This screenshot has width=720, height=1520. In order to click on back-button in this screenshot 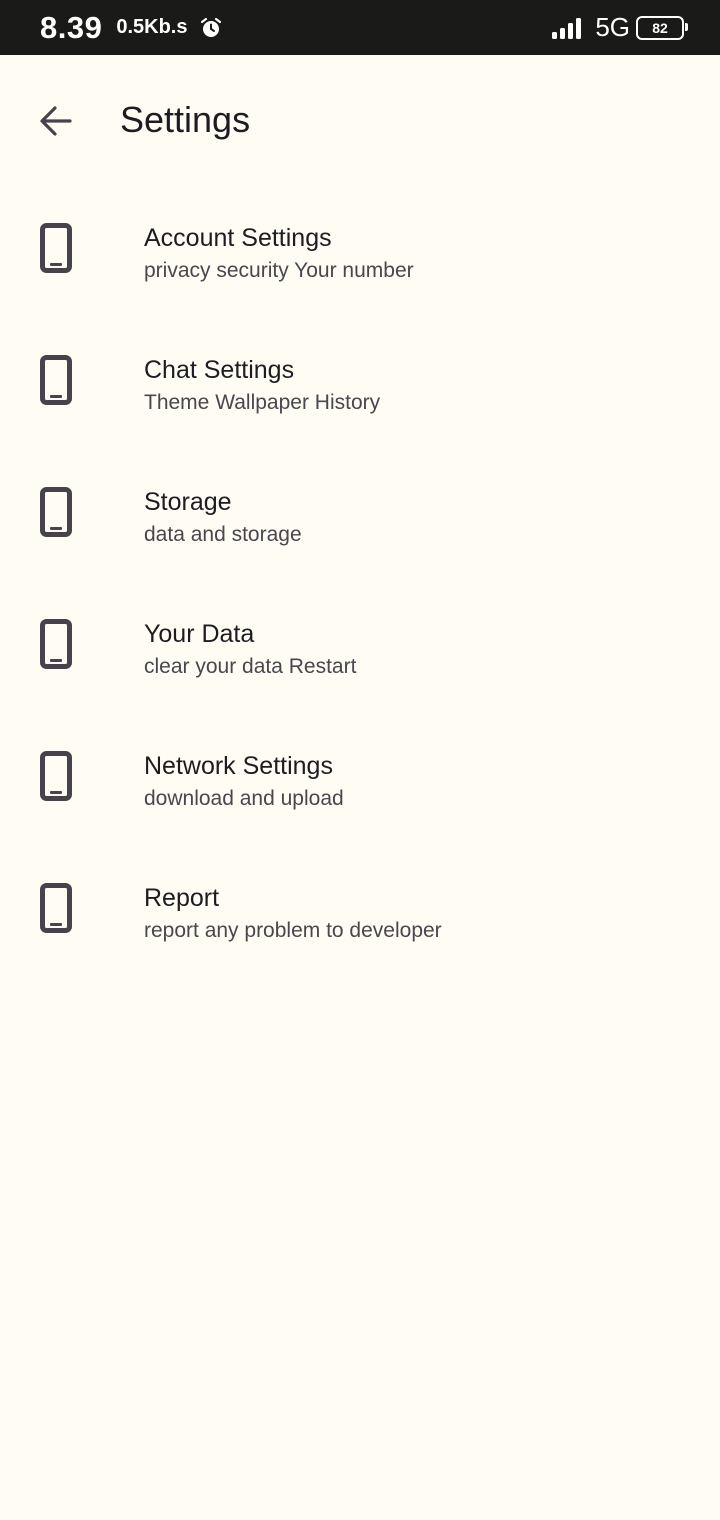, I will do `click(56, 121)`.